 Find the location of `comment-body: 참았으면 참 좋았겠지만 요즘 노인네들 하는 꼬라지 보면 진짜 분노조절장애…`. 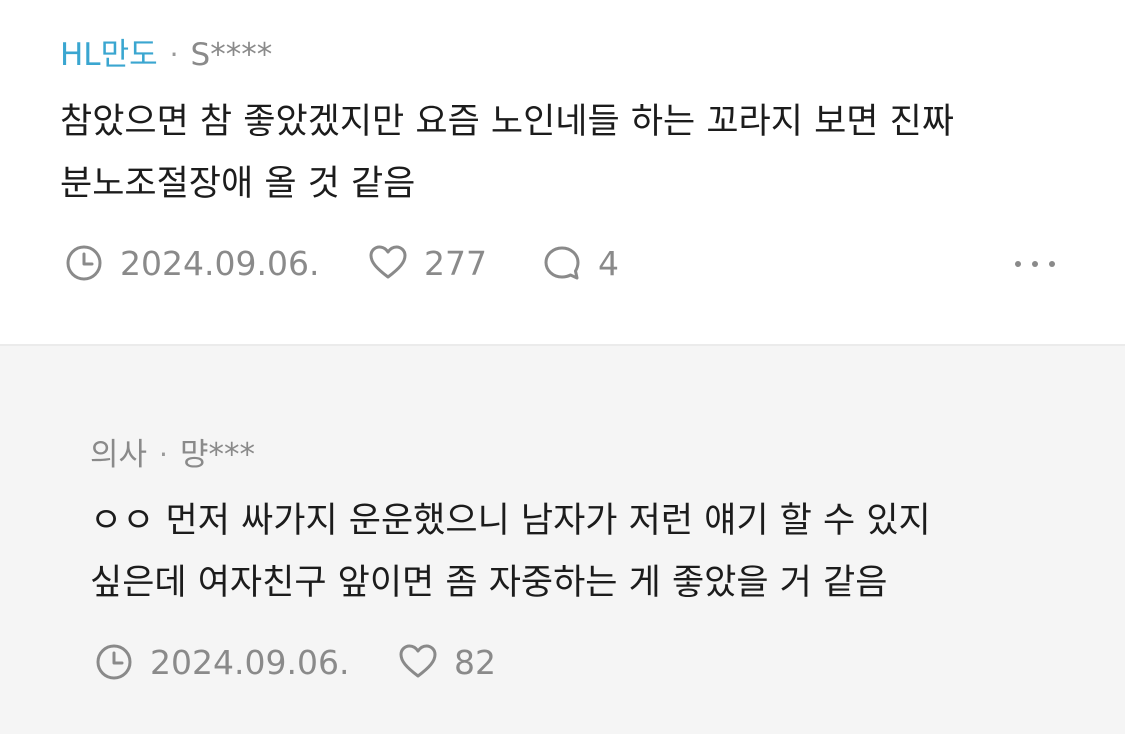

comment-body: 참았으면 참 좋았겠지만 요즘 노인네들 하는 꼬라지 보면 진짜 분노조절장애… is located at coordinates (507, 153).